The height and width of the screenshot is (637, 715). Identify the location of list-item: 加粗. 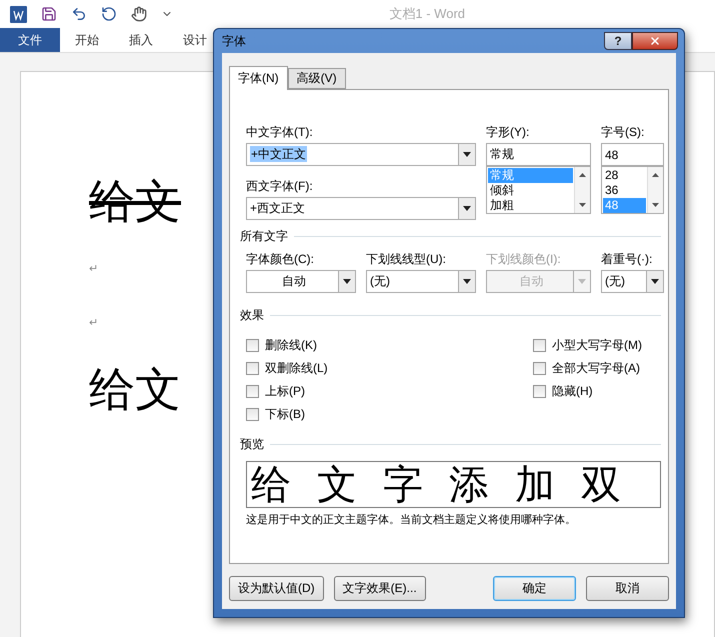
(530, 205).